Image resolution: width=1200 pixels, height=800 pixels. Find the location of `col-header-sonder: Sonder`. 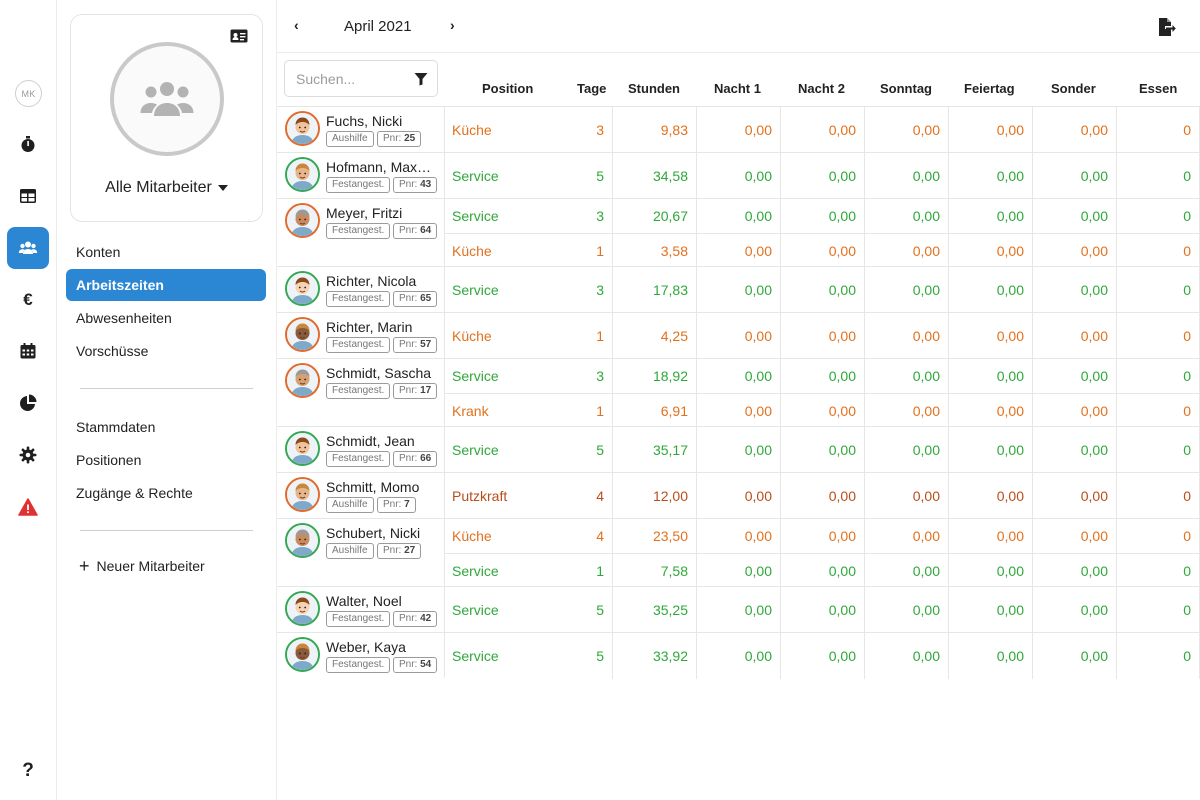

col-header-sonder: Sonder is located at coordinates (1073, 88).